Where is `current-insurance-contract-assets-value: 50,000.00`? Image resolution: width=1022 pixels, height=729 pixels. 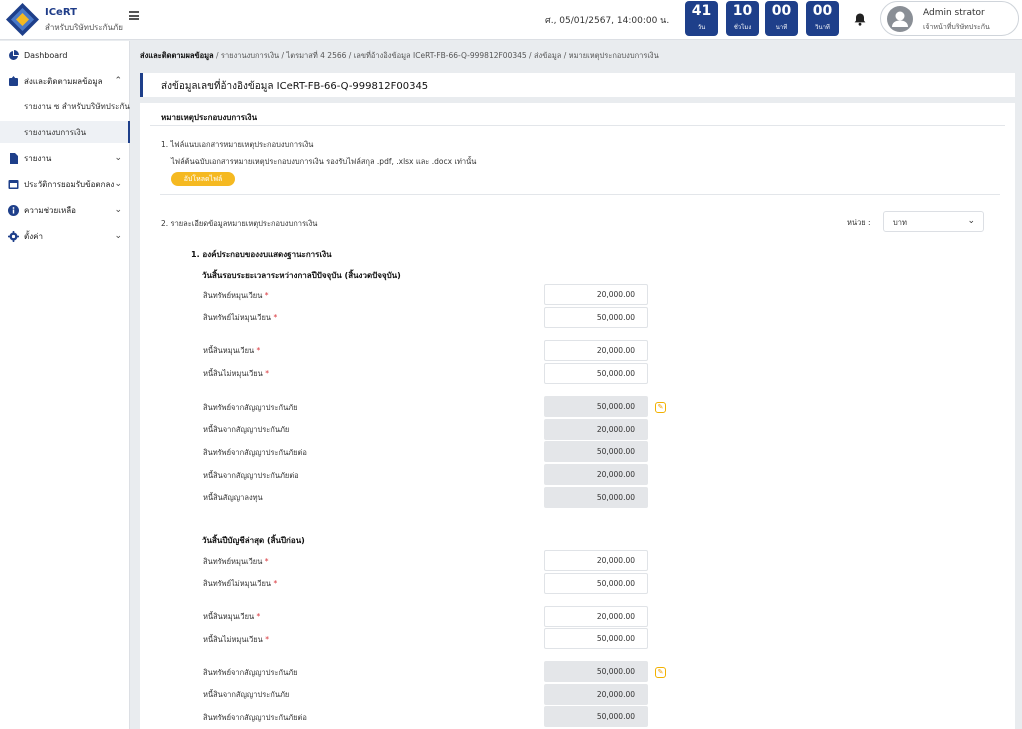
current-insurance-contract-assets-value: 50,000.00 is located at coordinates (596, 406).